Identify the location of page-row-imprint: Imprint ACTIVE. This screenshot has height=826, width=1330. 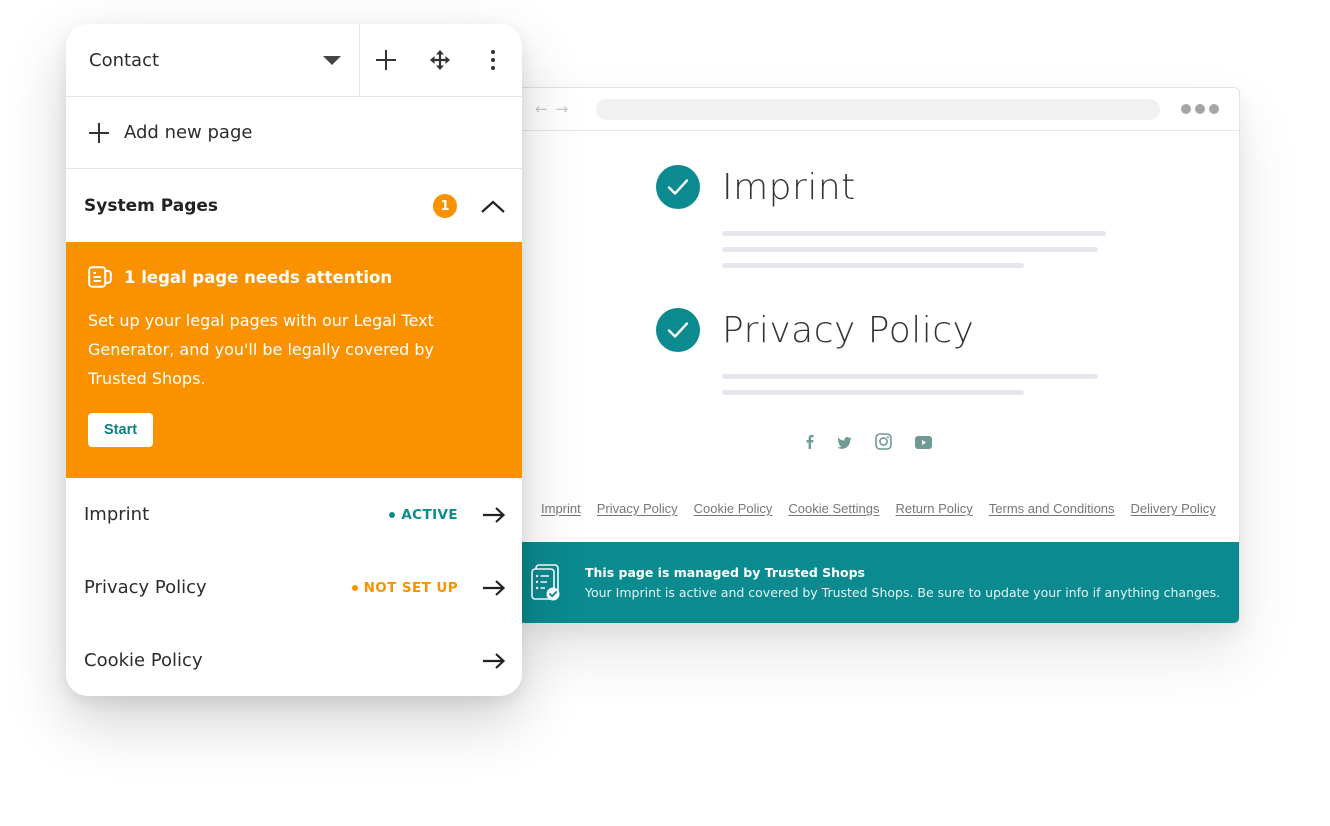
(294, 514).